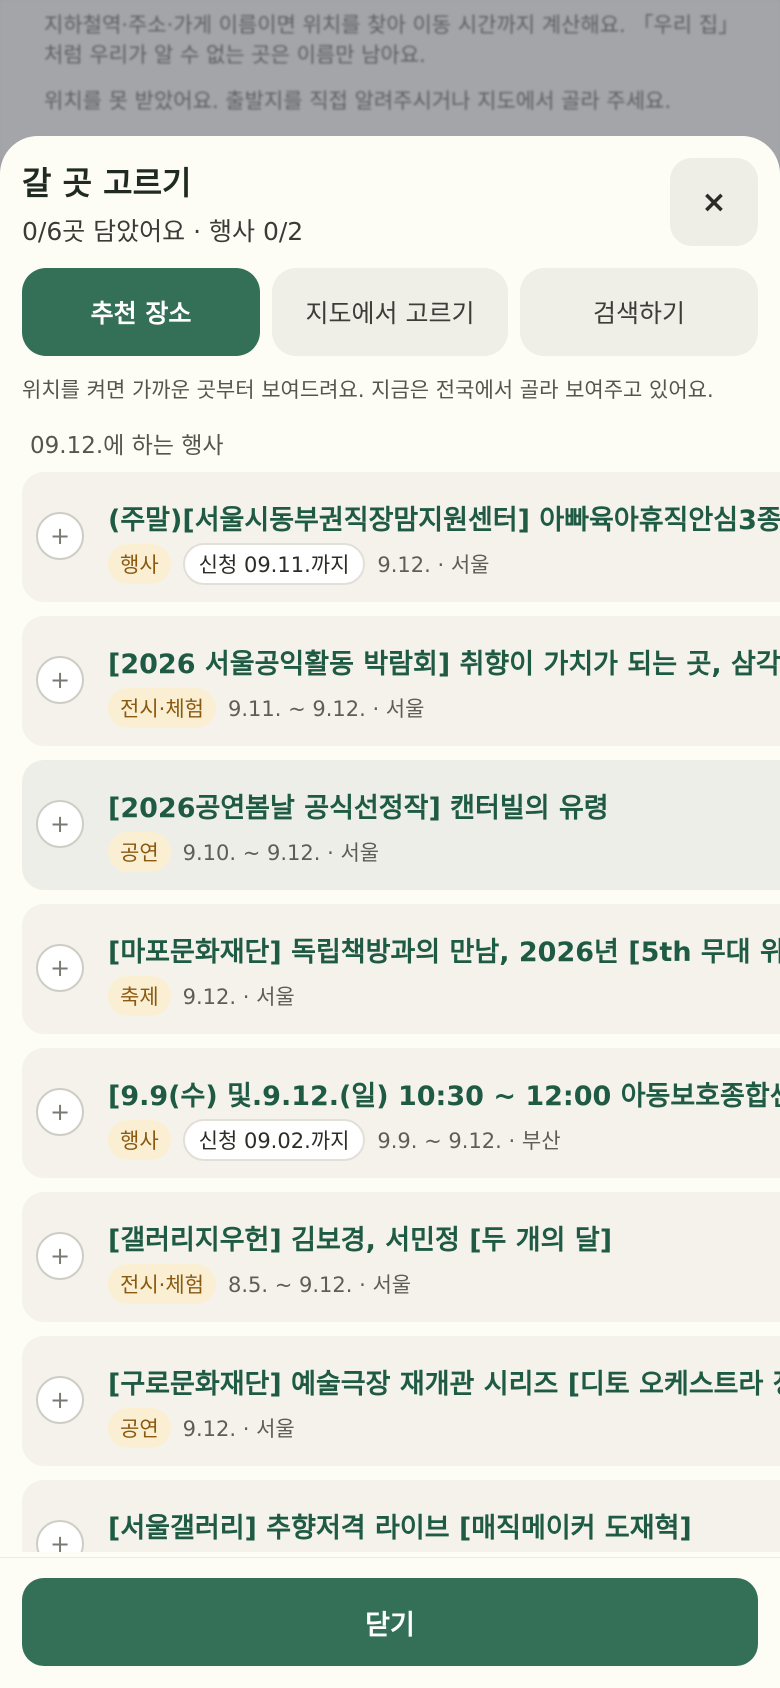 The height and width of the screenshot is (1688, 780). Describe the element at coordinates (444, 952) in the screenshot. I see `event-title: [마포문화재단] 독립책방과의 만남, 2026년 [5th 무대 위의 책방]` at that location.